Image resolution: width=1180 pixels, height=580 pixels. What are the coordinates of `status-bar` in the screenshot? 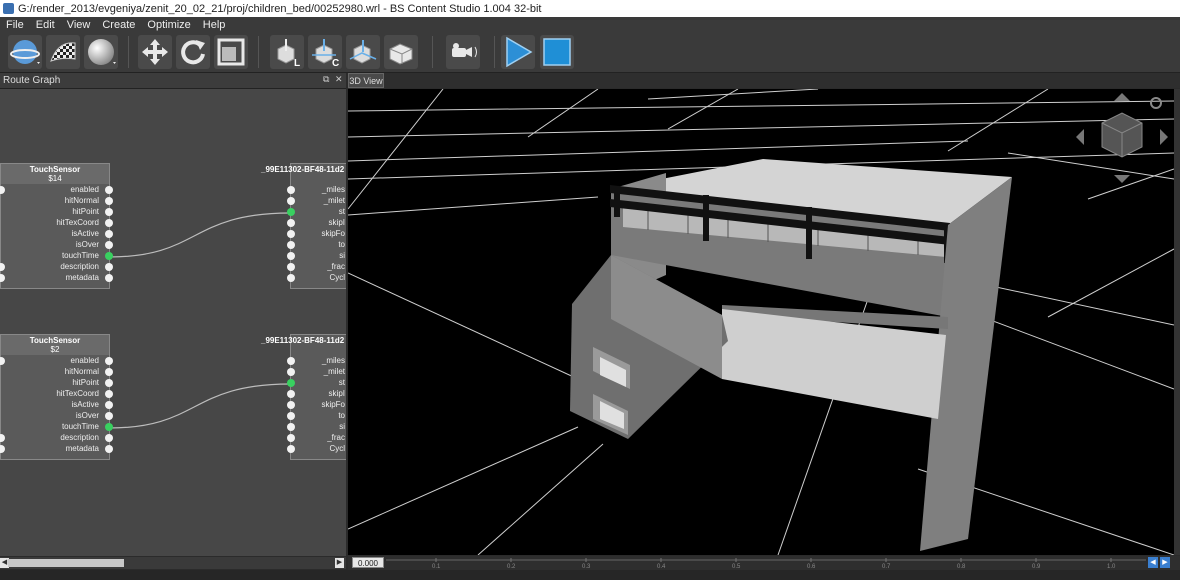 It's located at (590, 575).